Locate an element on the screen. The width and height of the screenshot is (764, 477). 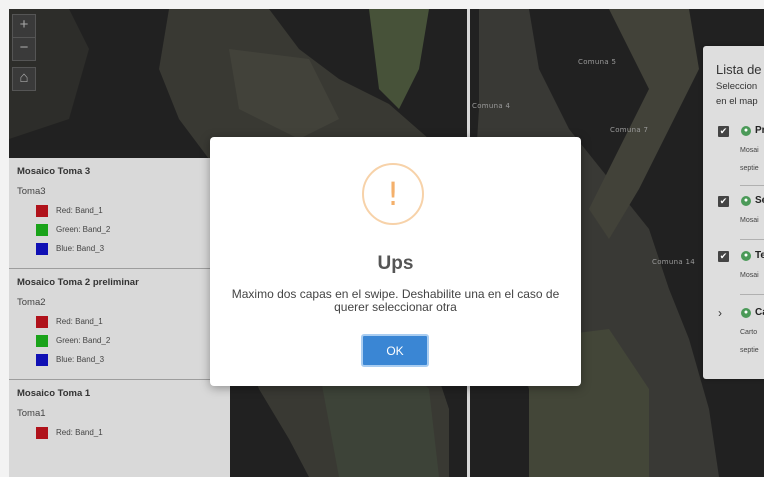
ok-button: OK is located at coordinates (395, 350).